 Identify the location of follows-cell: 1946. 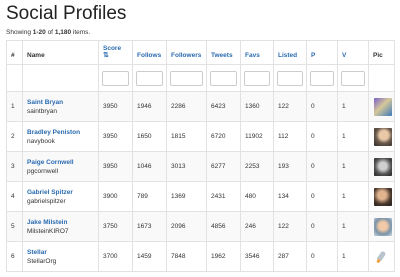
(149, 106).